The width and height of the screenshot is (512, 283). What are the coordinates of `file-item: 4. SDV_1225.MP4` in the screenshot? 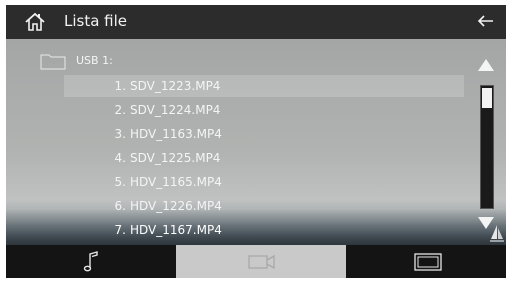 It's located at (264, 158).